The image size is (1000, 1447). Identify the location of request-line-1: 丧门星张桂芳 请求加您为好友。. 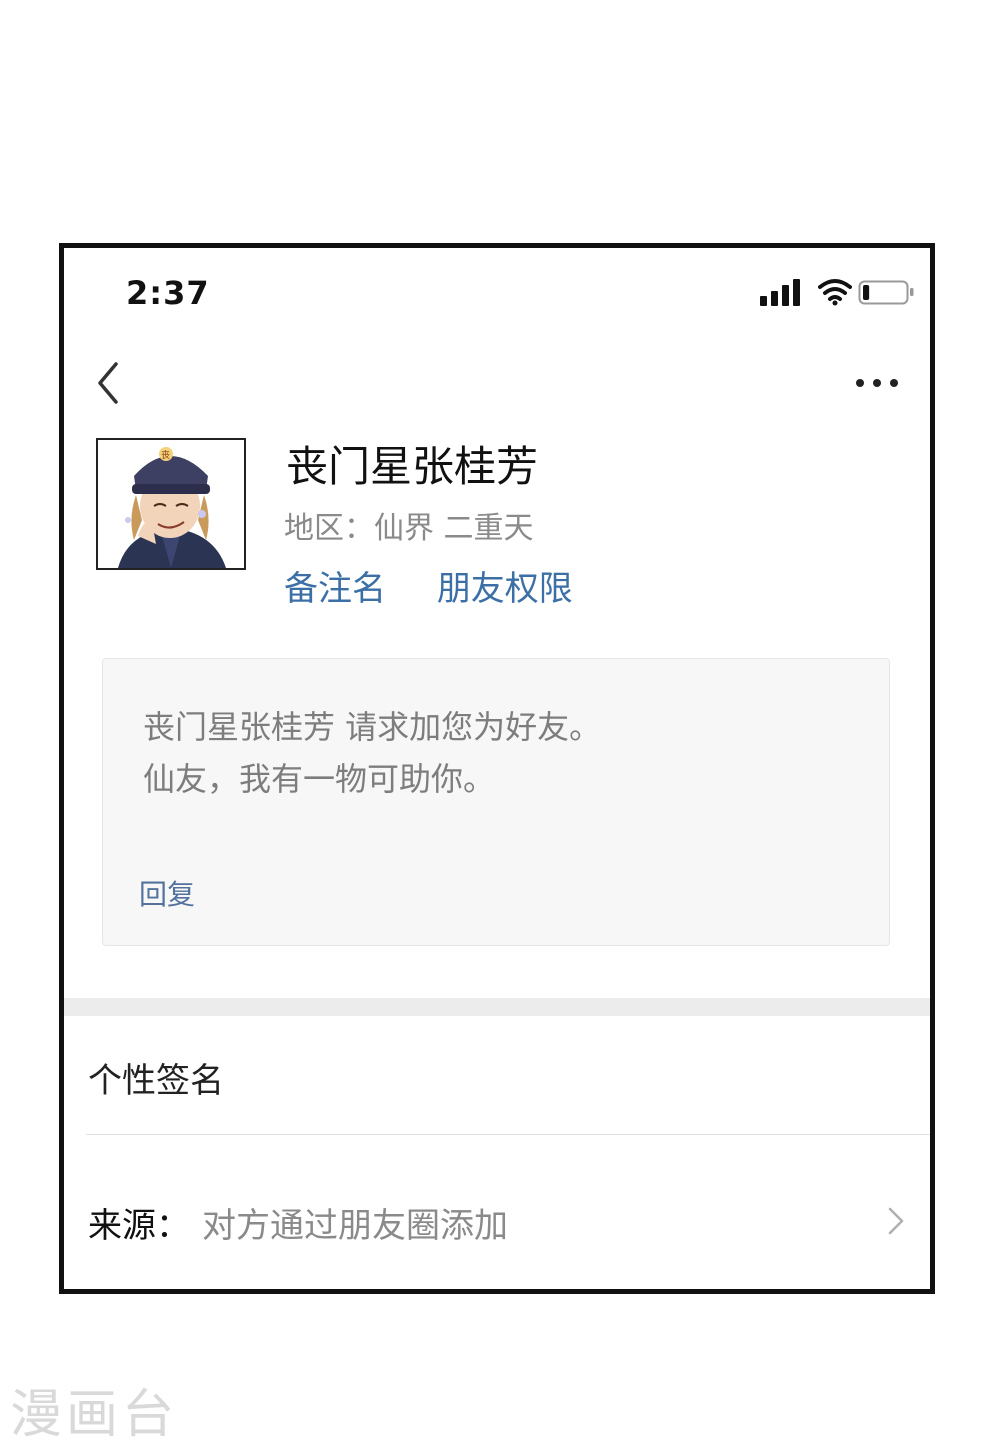
(372, 727).